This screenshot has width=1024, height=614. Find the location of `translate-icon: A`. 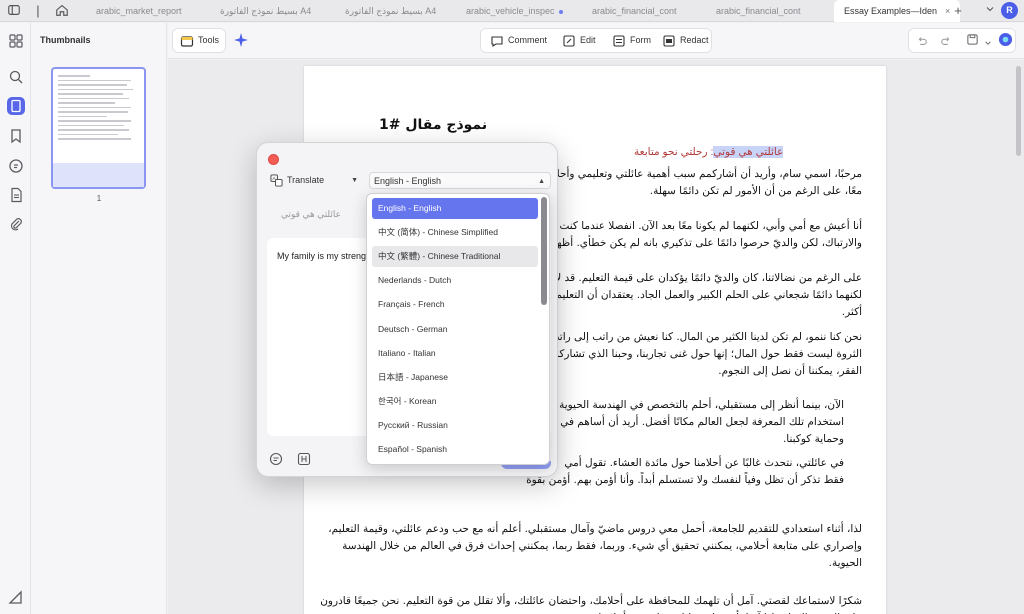

translate-icon: A is located at coordinates (276, 180).